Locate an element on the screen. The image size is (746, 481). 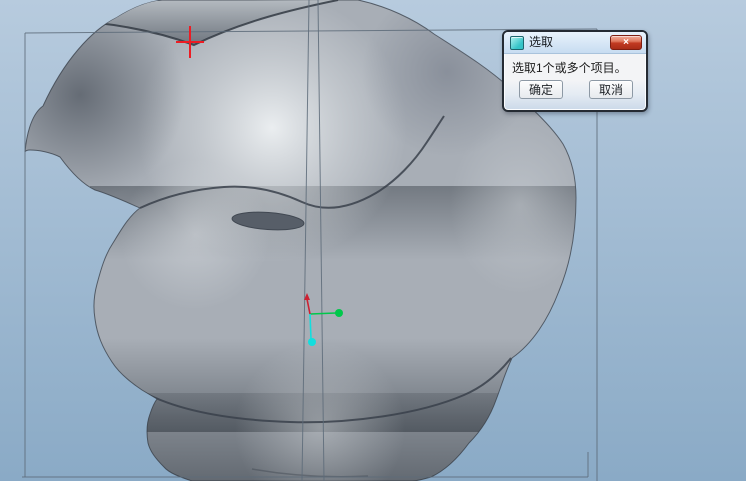
axis-green is located at coordinates (323, 313).